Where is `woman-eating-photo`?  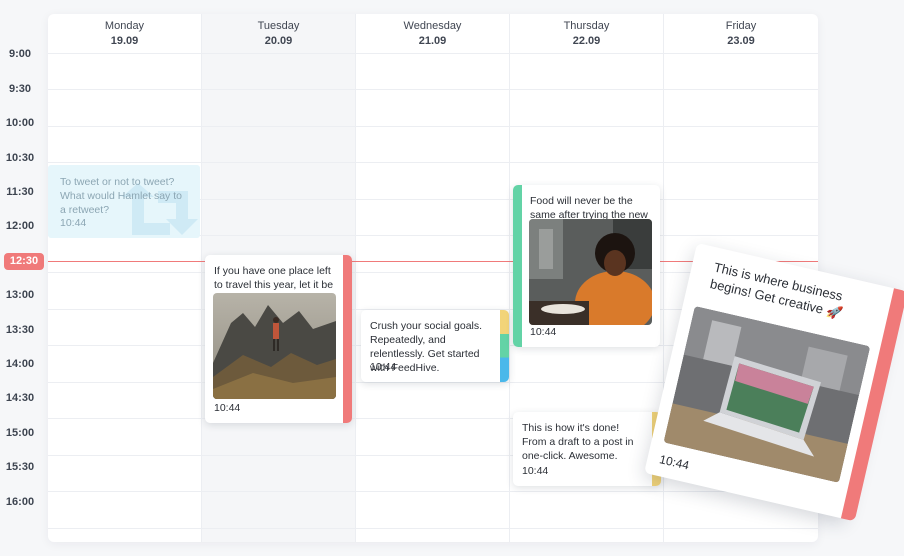
woman-eating-photo is located at coordinates (590, 272).